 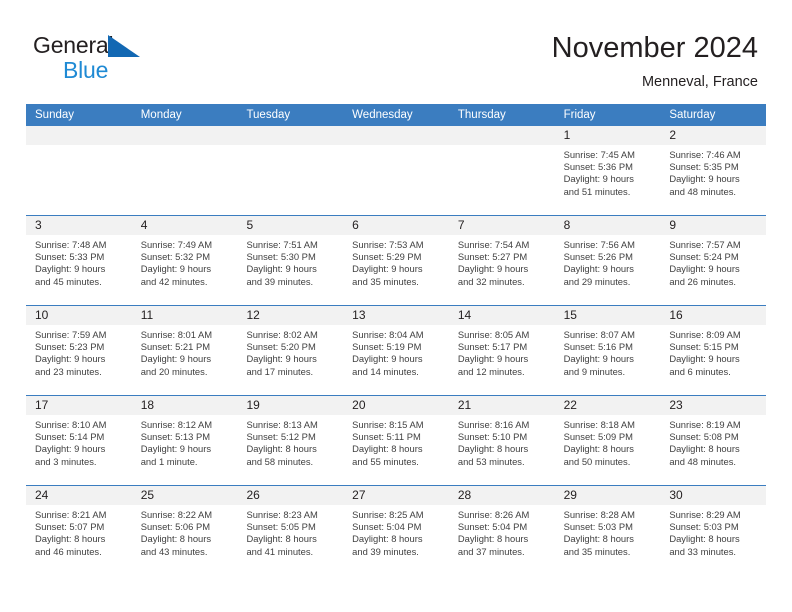 What do you see at coordinates (501, 495) in the screenshot?
I see `day-number-band: 28` at bounding box center [501, 495].